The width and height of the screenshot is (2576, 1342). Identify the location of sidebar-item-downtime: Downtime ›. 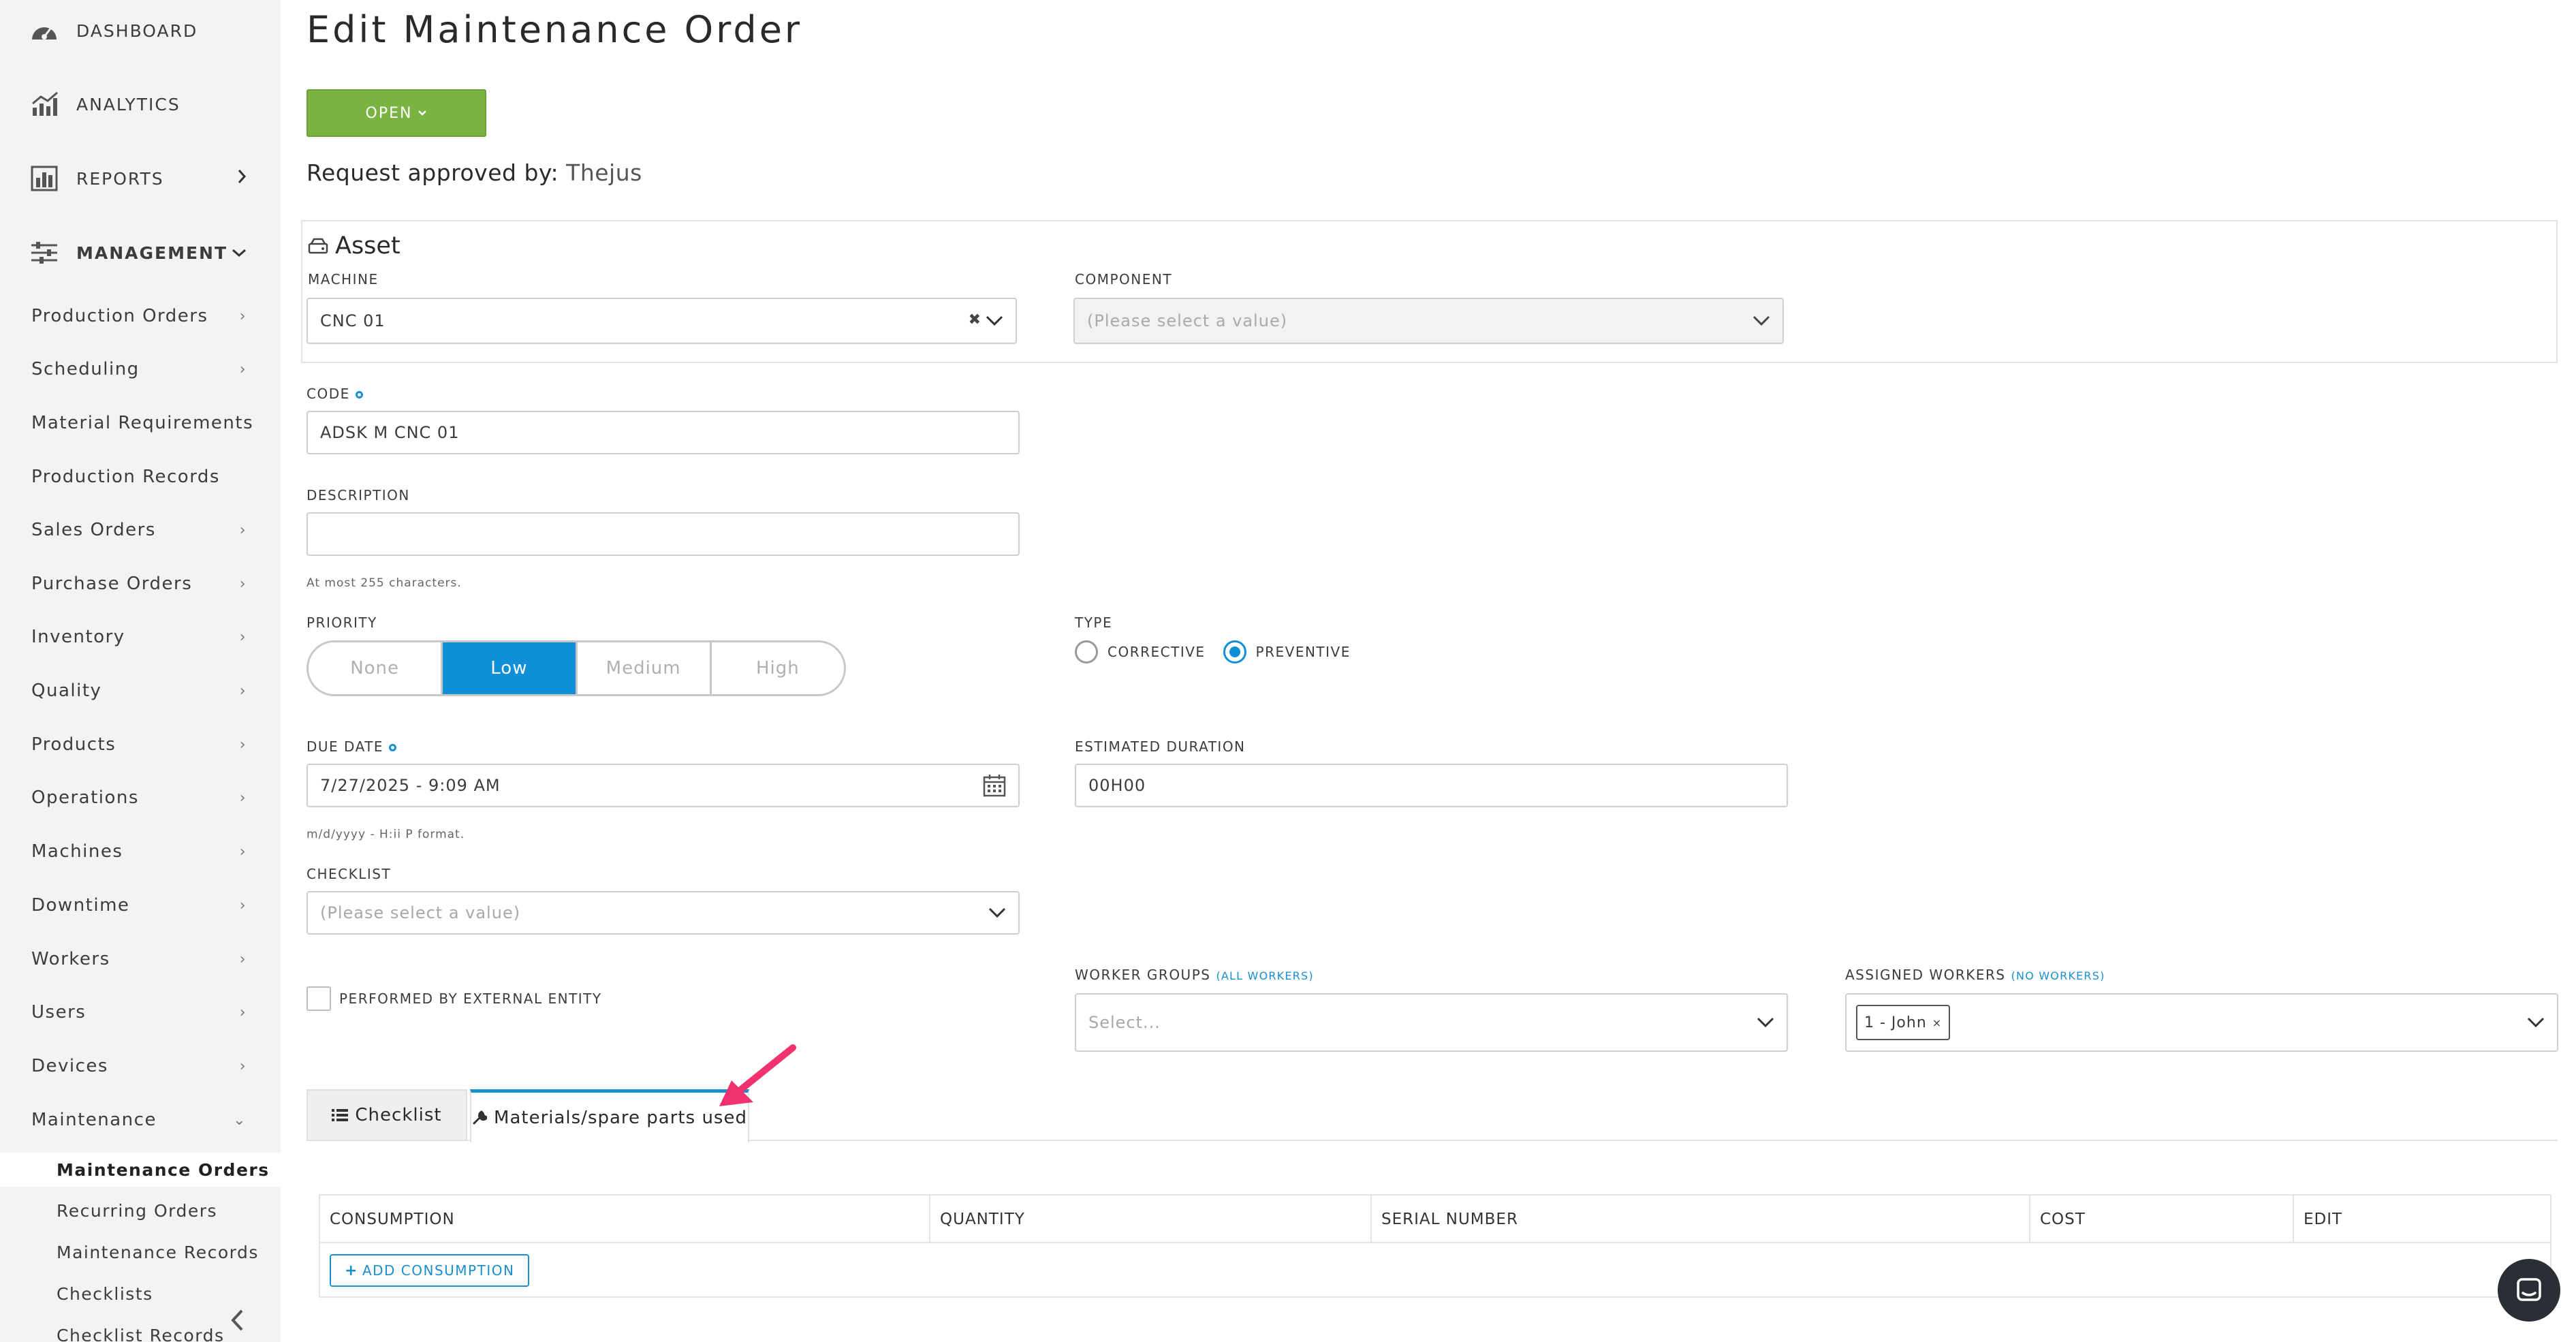
(140, 905).